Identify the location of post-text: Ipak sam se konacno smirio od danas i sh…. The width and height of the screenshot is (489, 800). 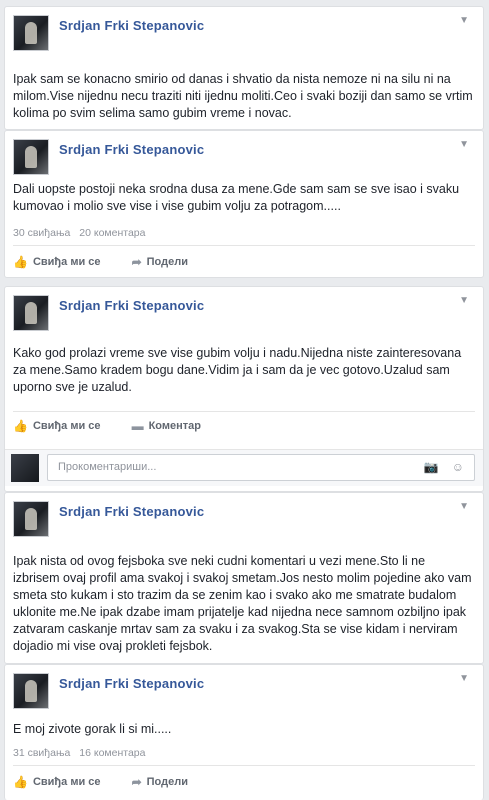
(243, 96).